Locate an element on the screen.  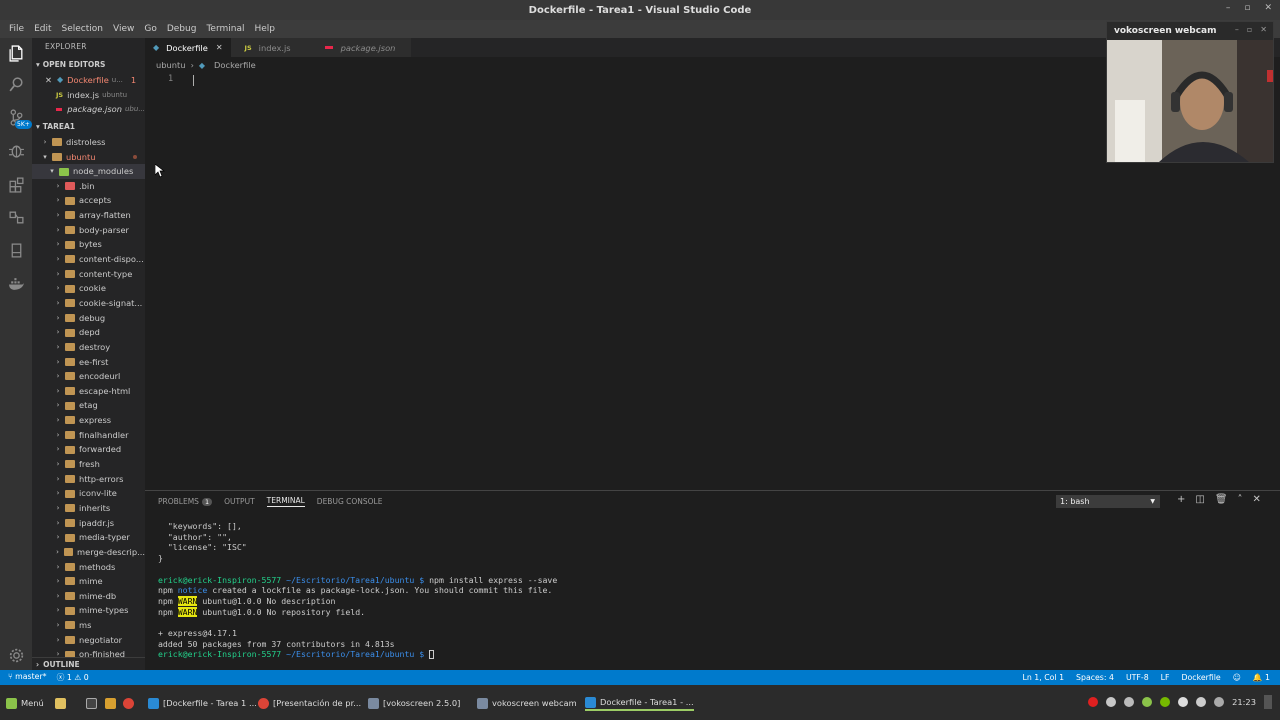
trash-icon: 🗑 is located at coordinates (1221, 499).